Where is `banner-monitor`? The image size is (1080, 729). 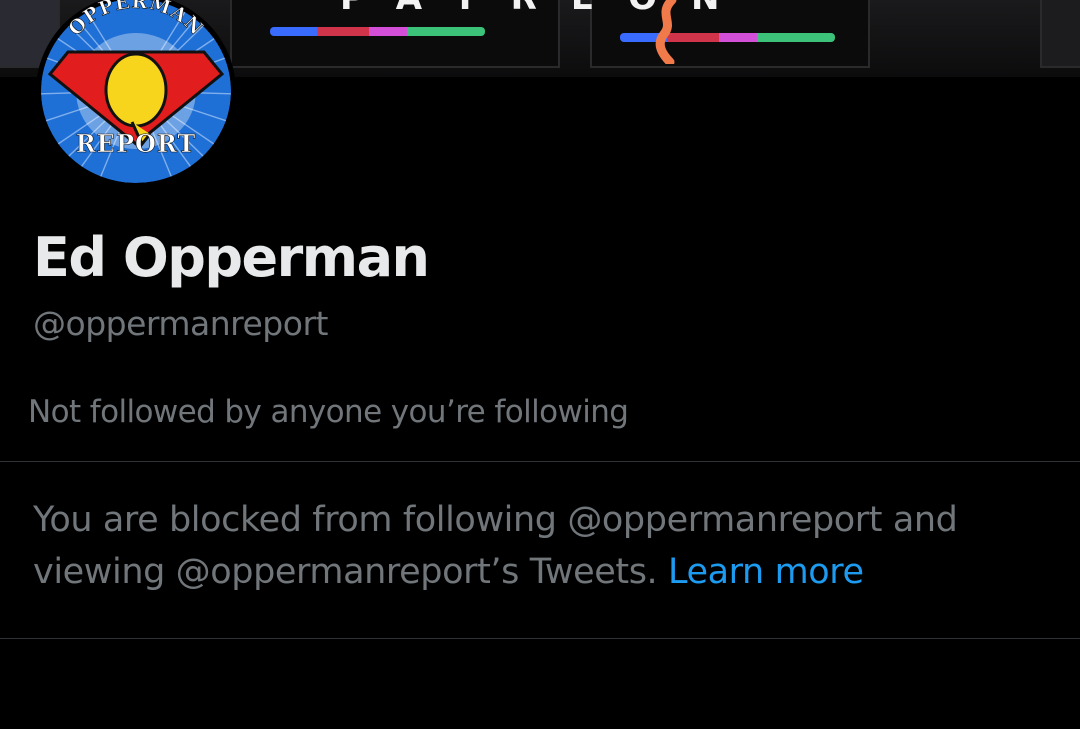
banner-monitor is located at coordinates (1060, 34).